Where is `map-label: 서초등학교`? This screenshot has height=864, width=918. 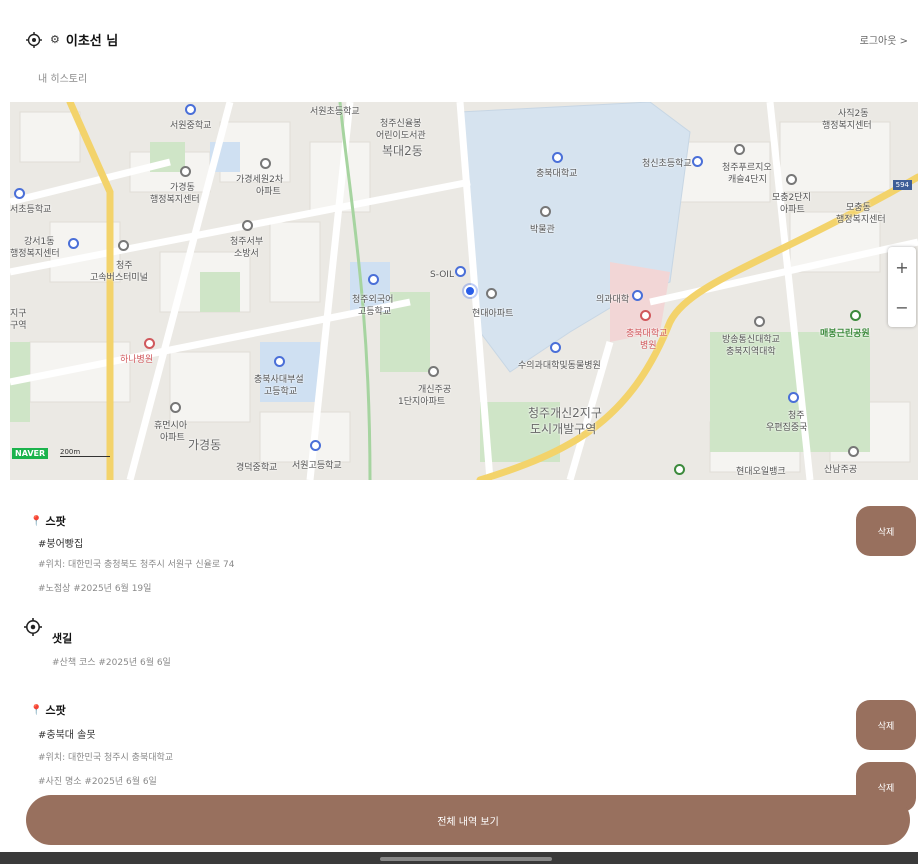 map-label: 서초등학교 is located at coordinates (31, 210).